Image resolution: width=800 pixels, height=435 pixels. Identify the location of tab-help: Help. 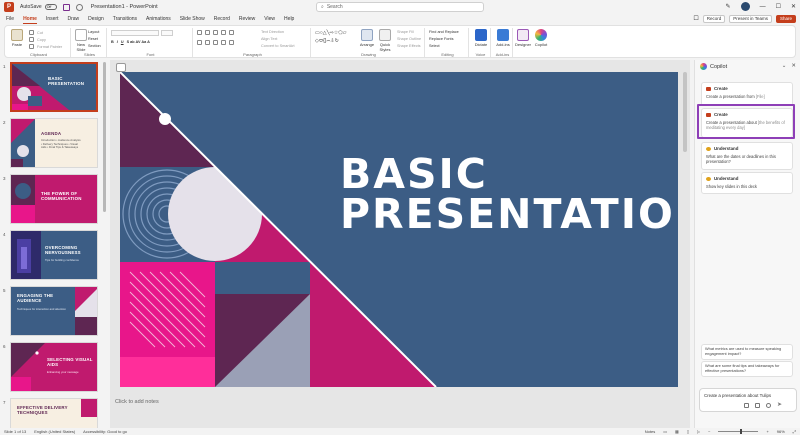
(289, 19).